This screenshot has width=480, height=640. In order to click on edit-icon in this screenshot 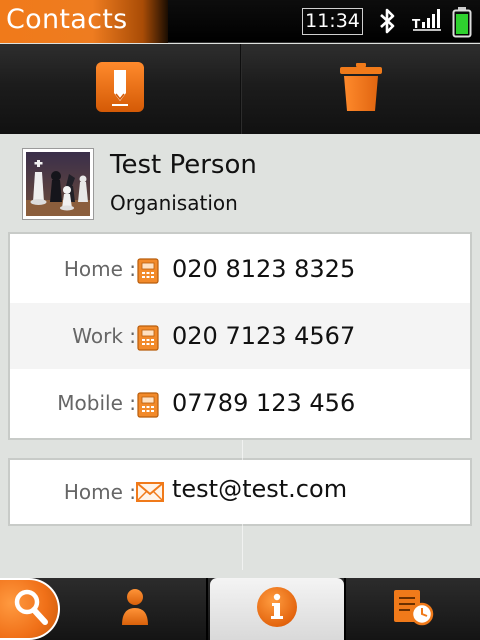, I will do `click(120, 89)`.